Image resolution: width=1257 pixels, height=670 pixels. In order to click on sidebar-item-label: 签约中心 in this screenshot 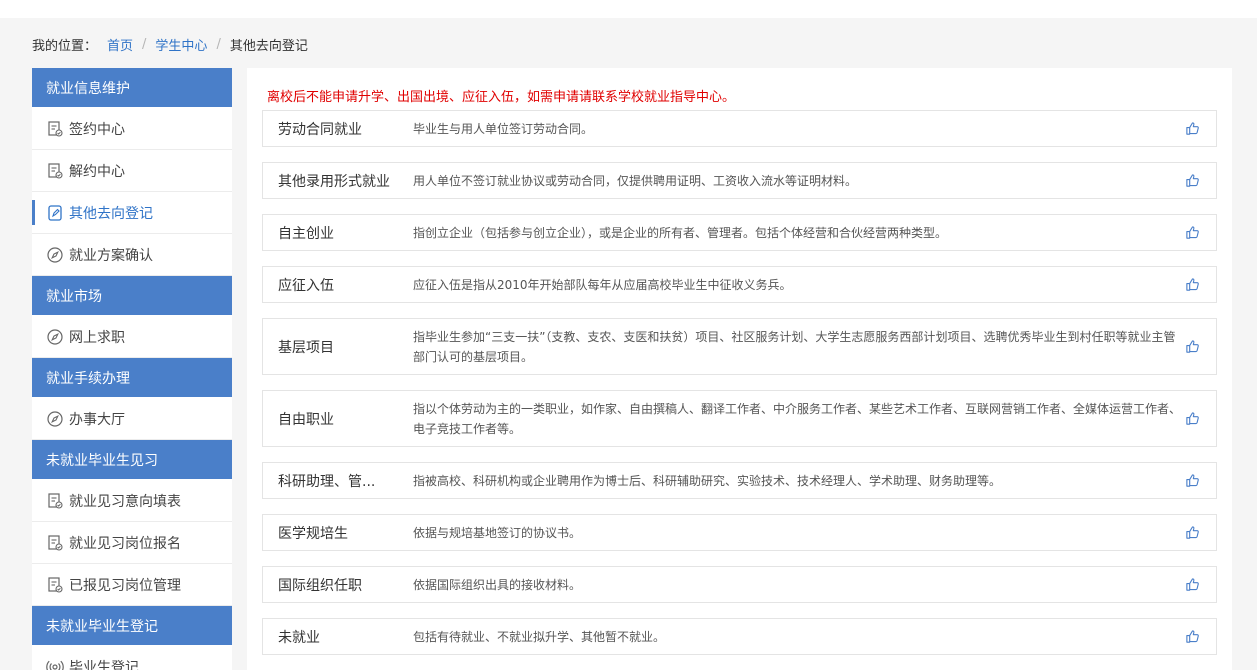, I will do `click(97, 129)`.